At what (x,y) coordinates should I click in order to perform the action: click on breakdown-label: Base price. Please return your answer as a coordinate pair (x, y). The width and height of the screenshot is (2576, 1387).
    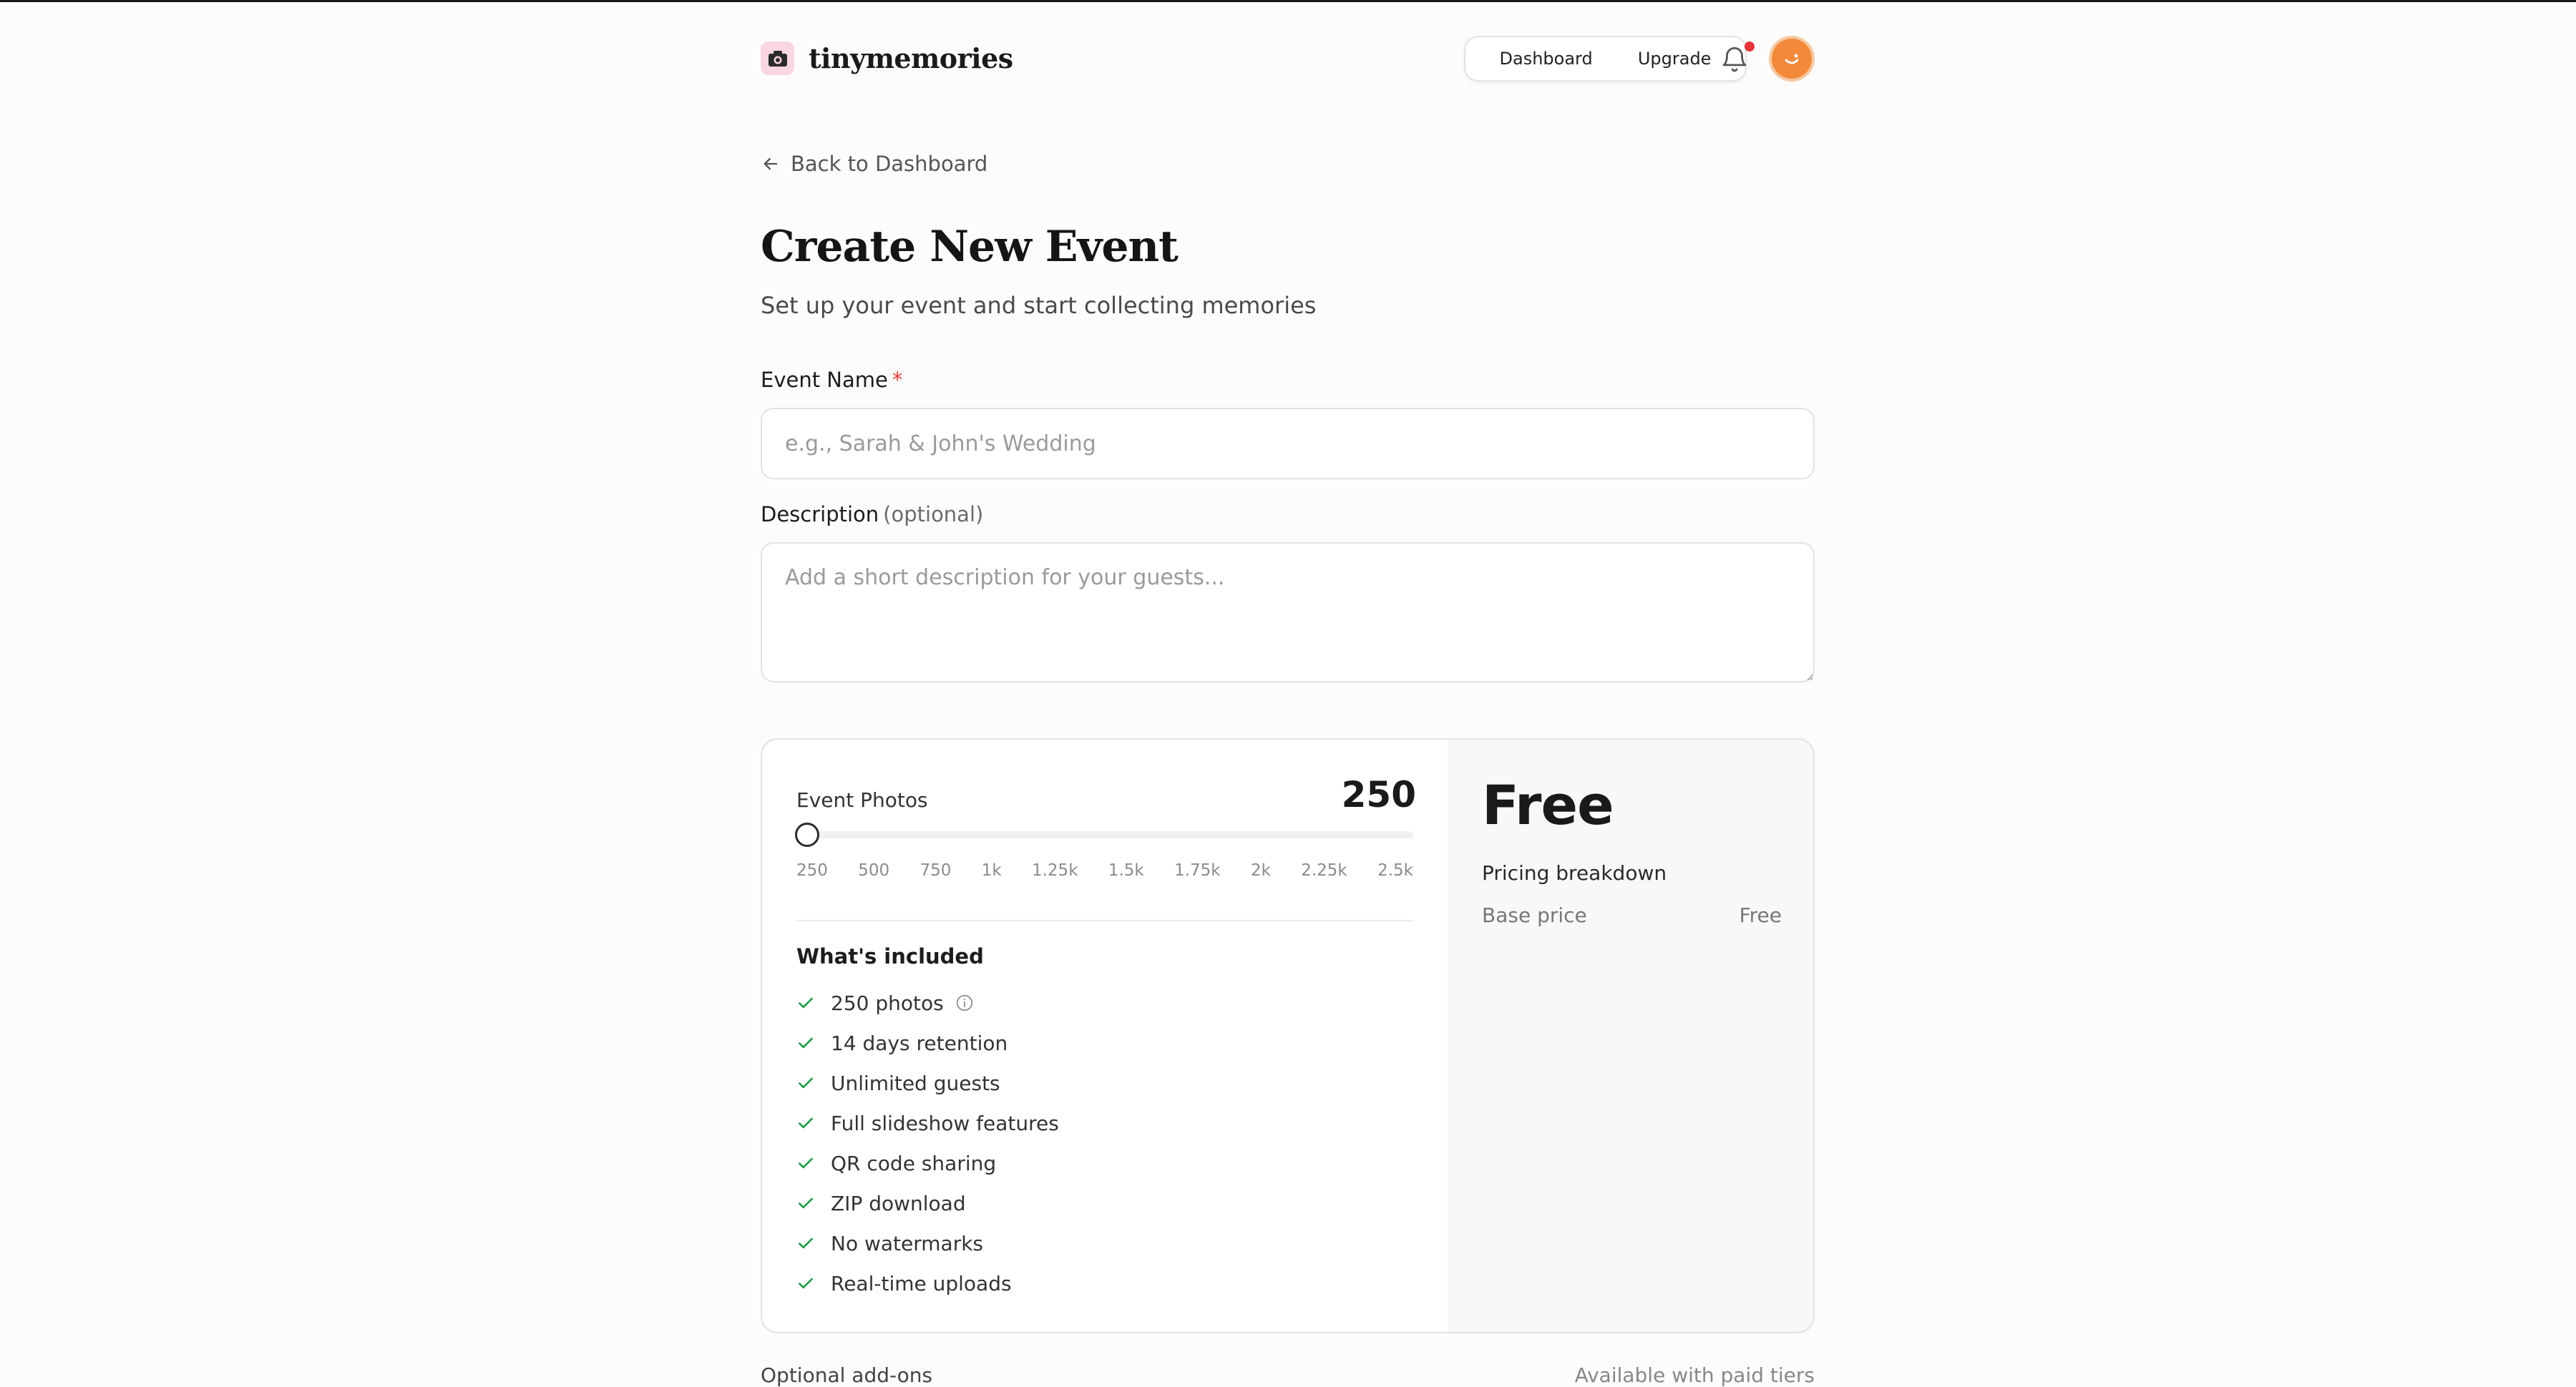
    Looking at the image, I should click on (1534, 915).